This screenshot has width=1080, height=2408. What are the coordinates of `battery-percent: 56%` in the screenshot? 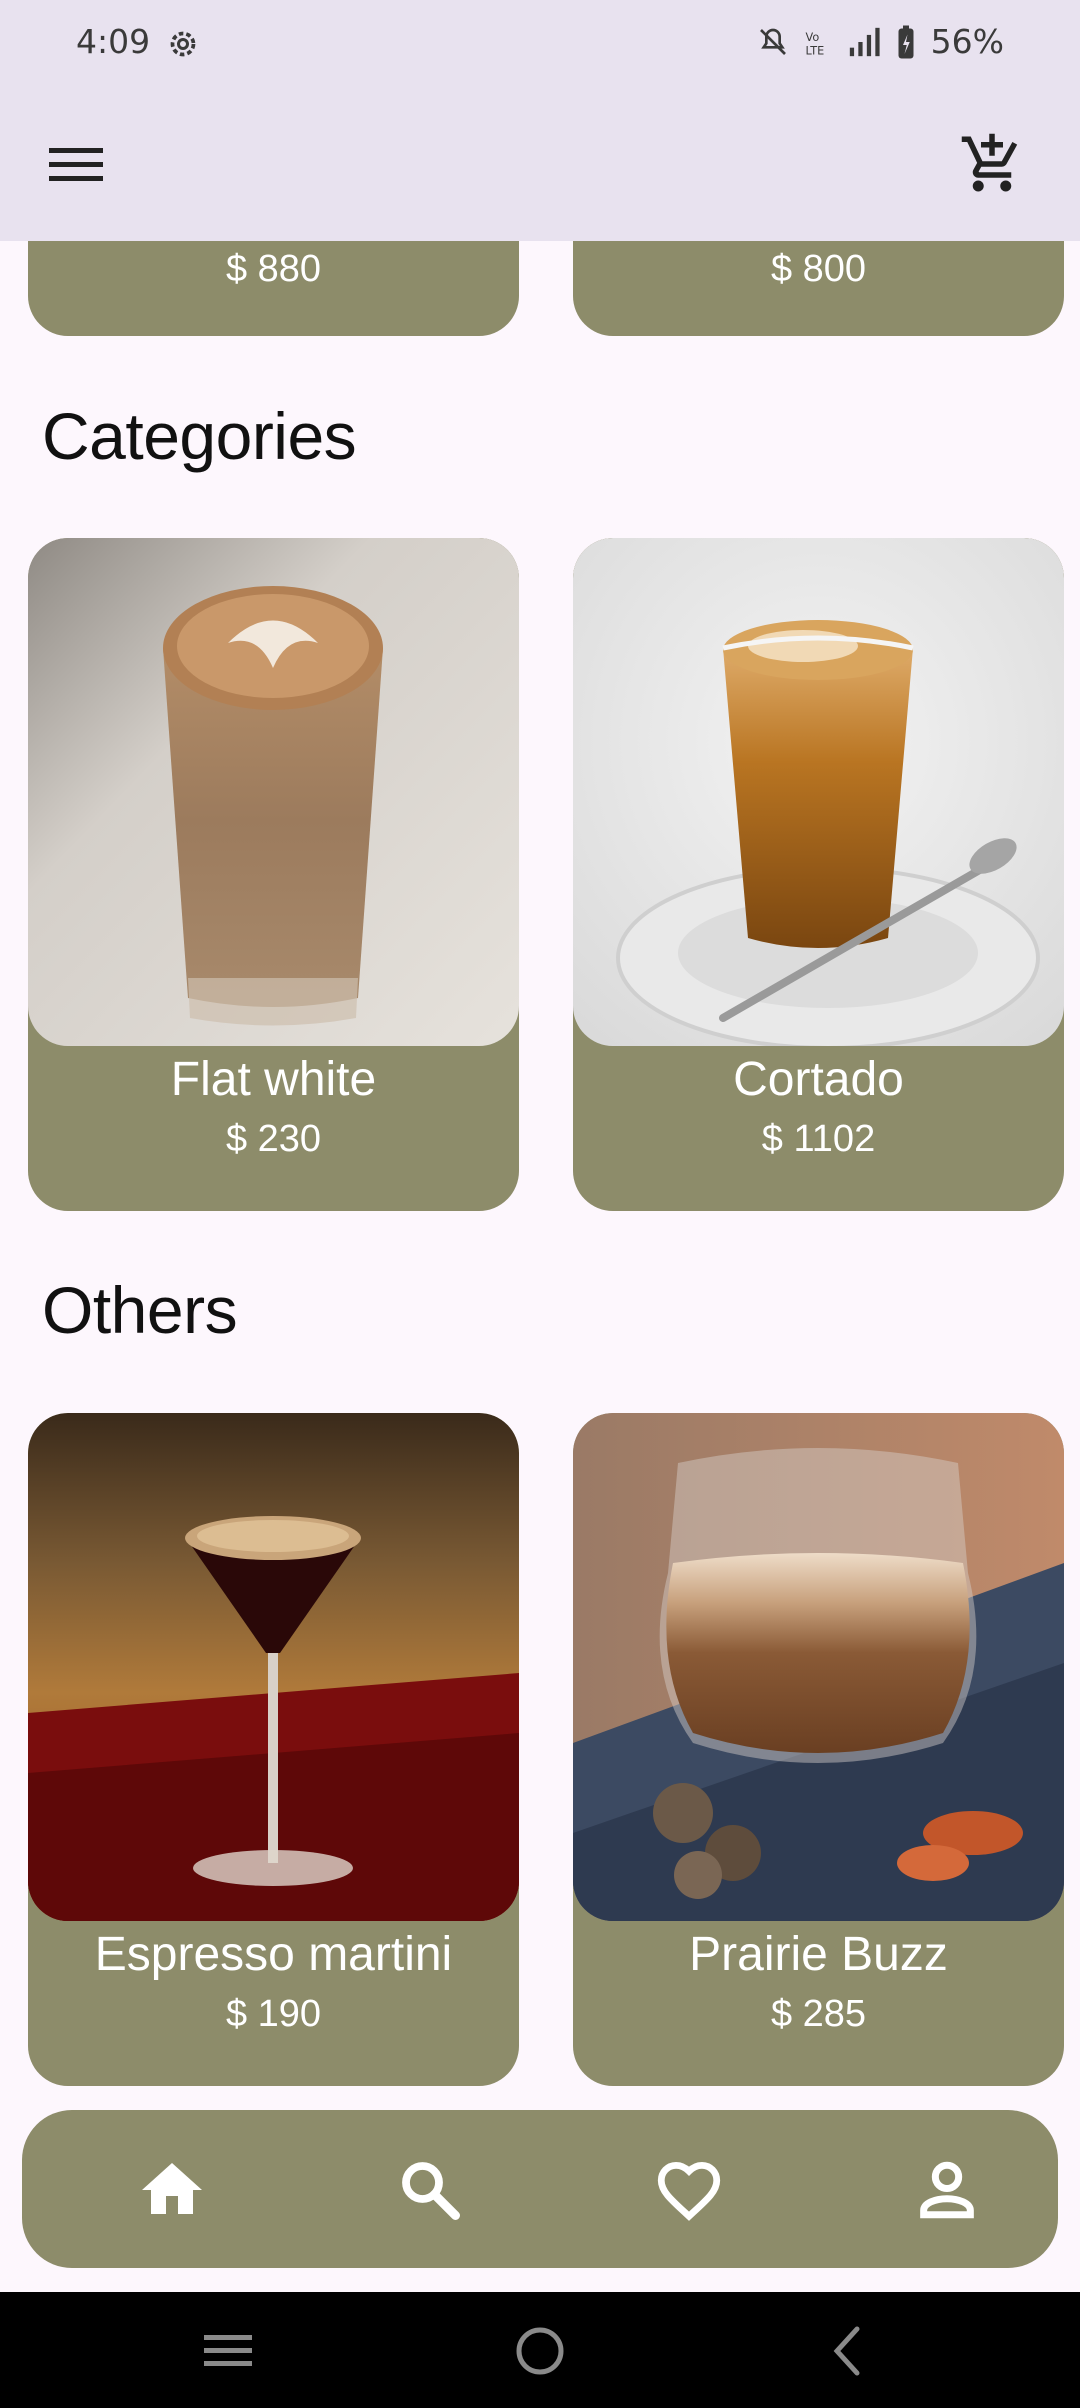 It's located at (967, 41).